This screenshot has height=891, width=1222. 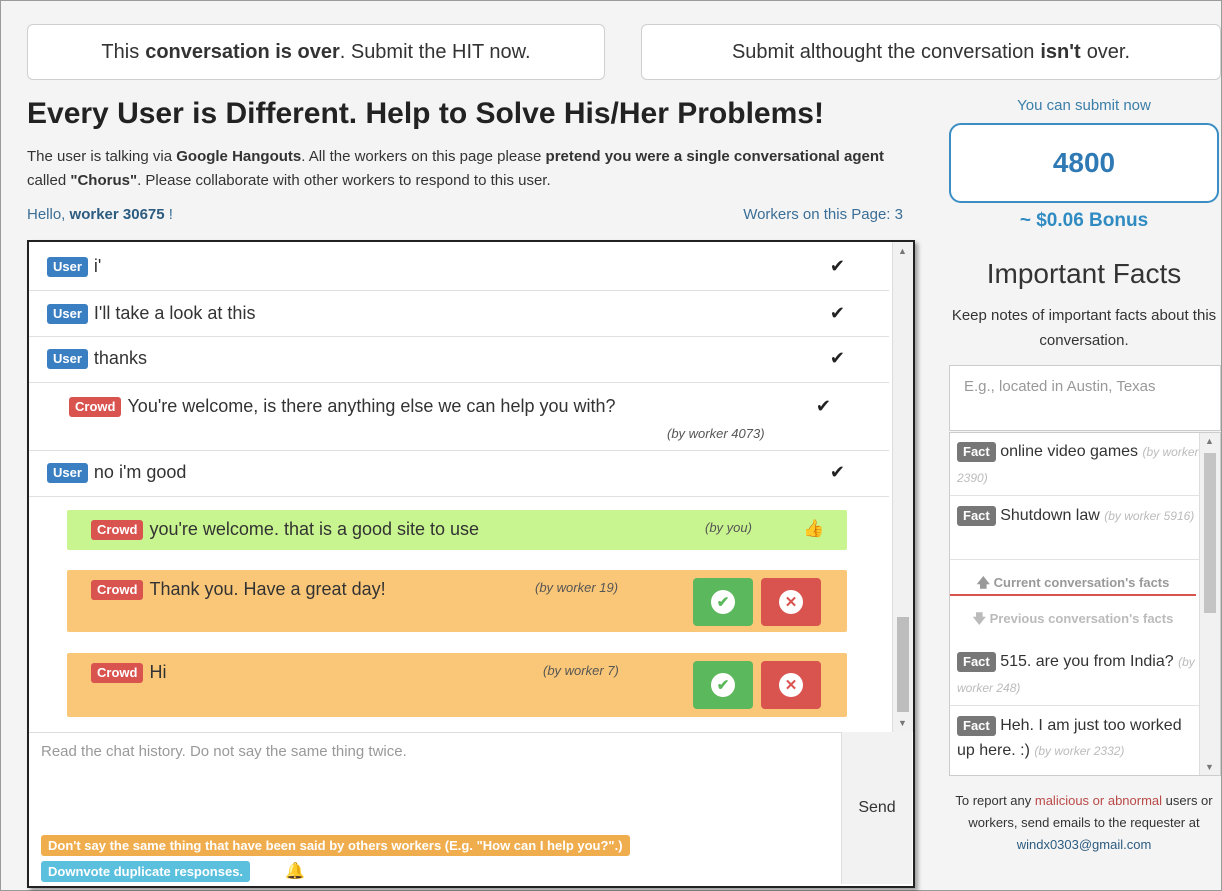 What do you see at coordinates (1210, 533) in the screenshot?
I see `facts-scroll-thumb` at bounding box center [1210, 533].